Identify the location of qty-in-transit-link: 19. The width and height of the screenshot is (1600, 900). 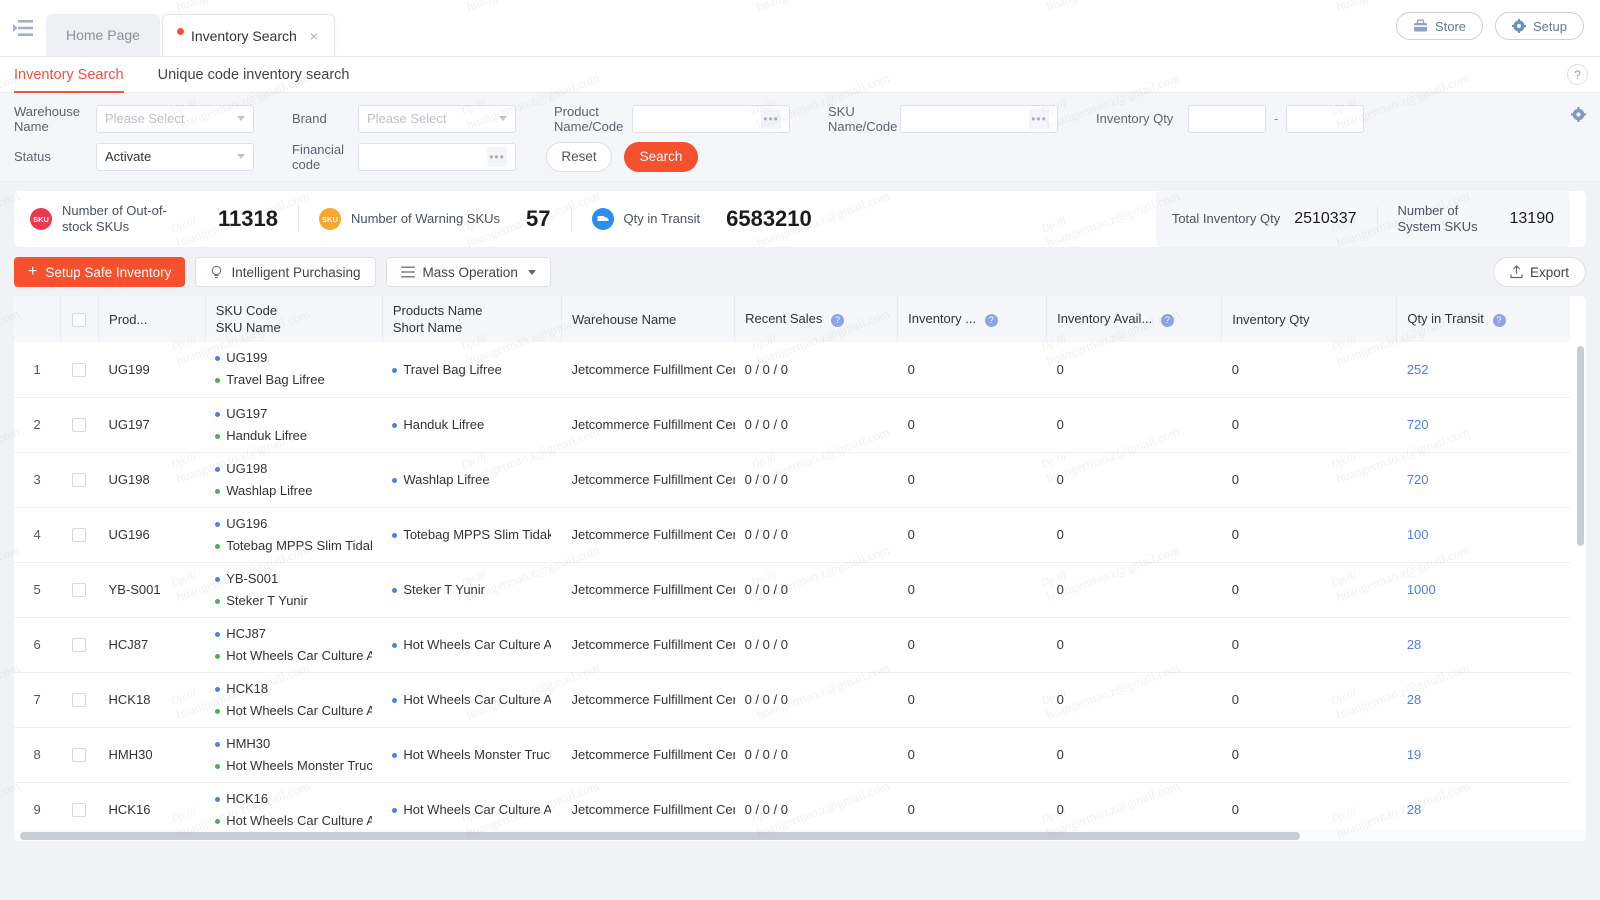
(1414, 754).